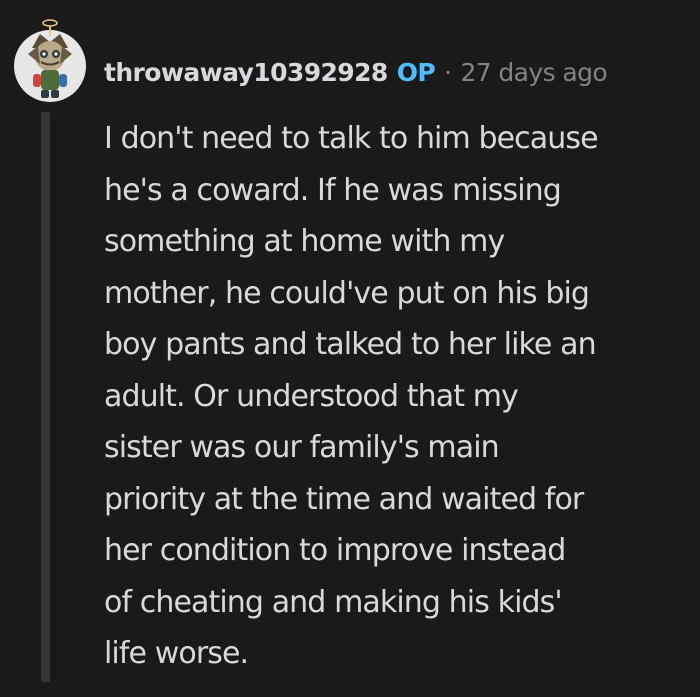  I want to click on comment-line: adult. Or understood that my, so click(311, 396).